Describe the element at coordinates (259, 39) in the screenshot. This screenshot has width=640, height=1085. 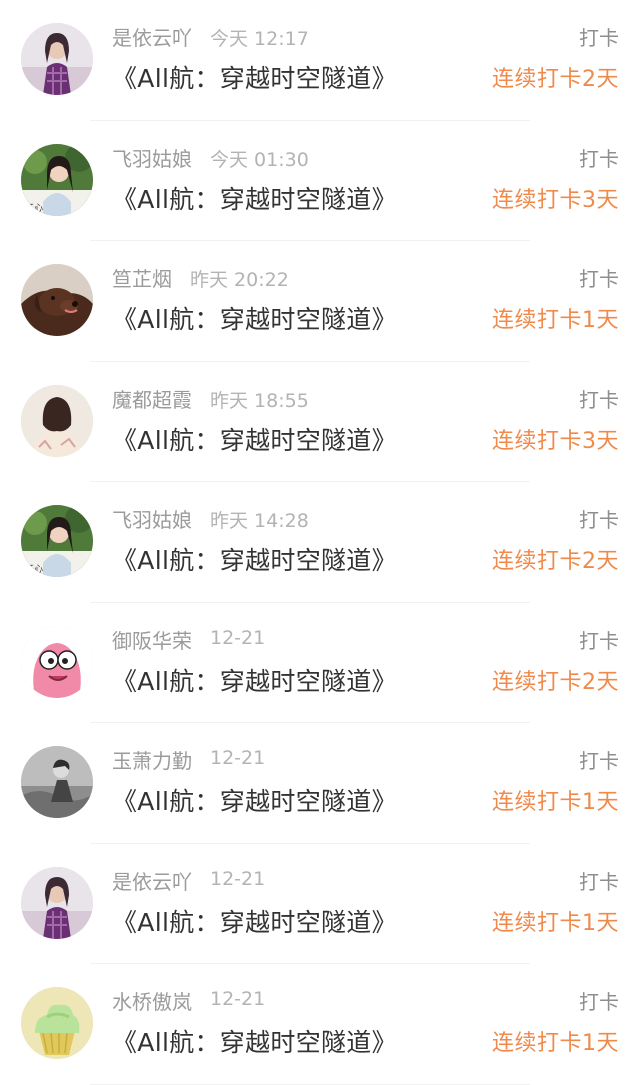
I see `post-time: 今天 12:17` at that location.